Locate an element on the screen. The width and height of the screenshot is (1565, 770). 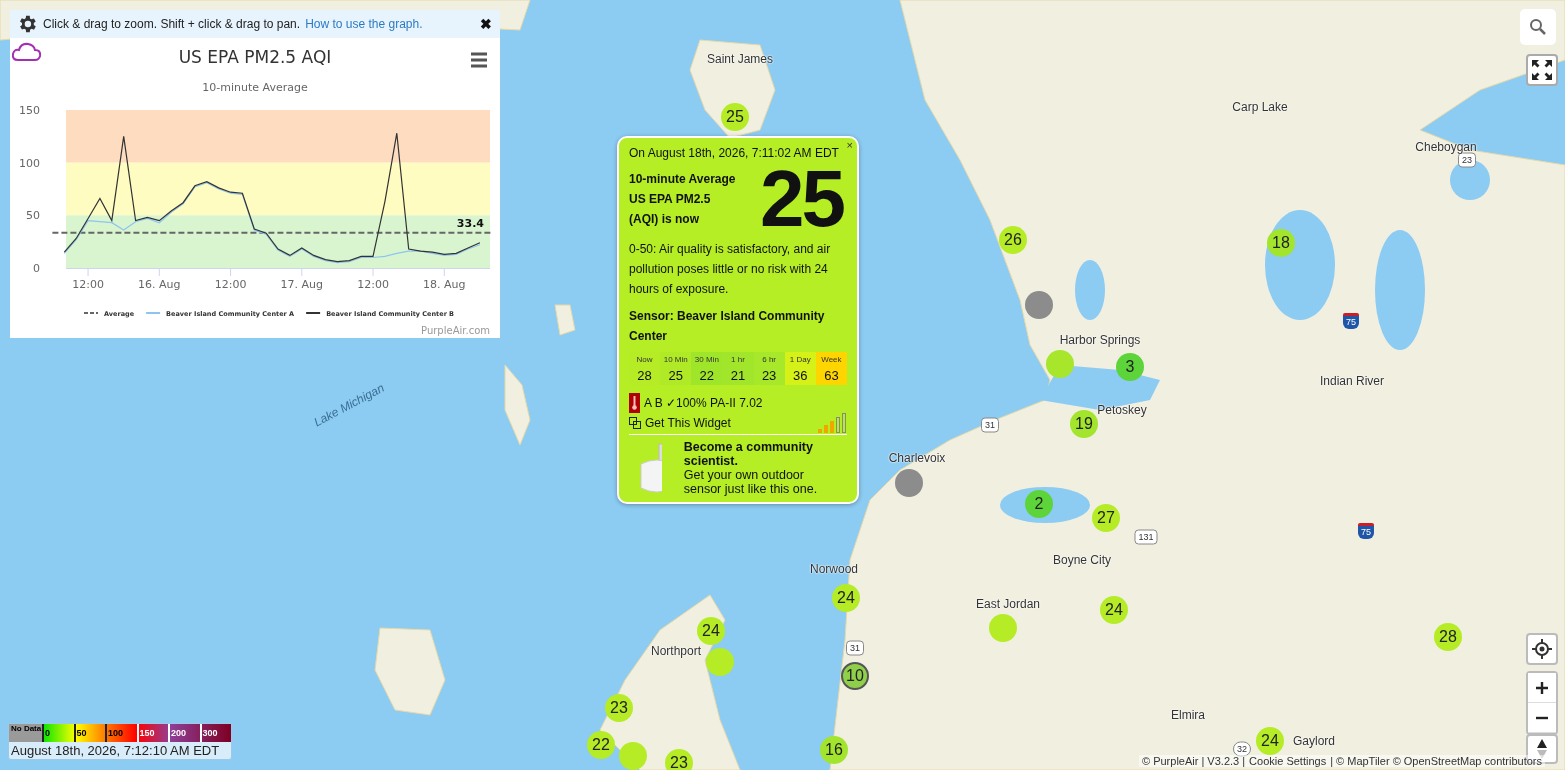
scale-label: 50 is located at coordinates (89, 733).